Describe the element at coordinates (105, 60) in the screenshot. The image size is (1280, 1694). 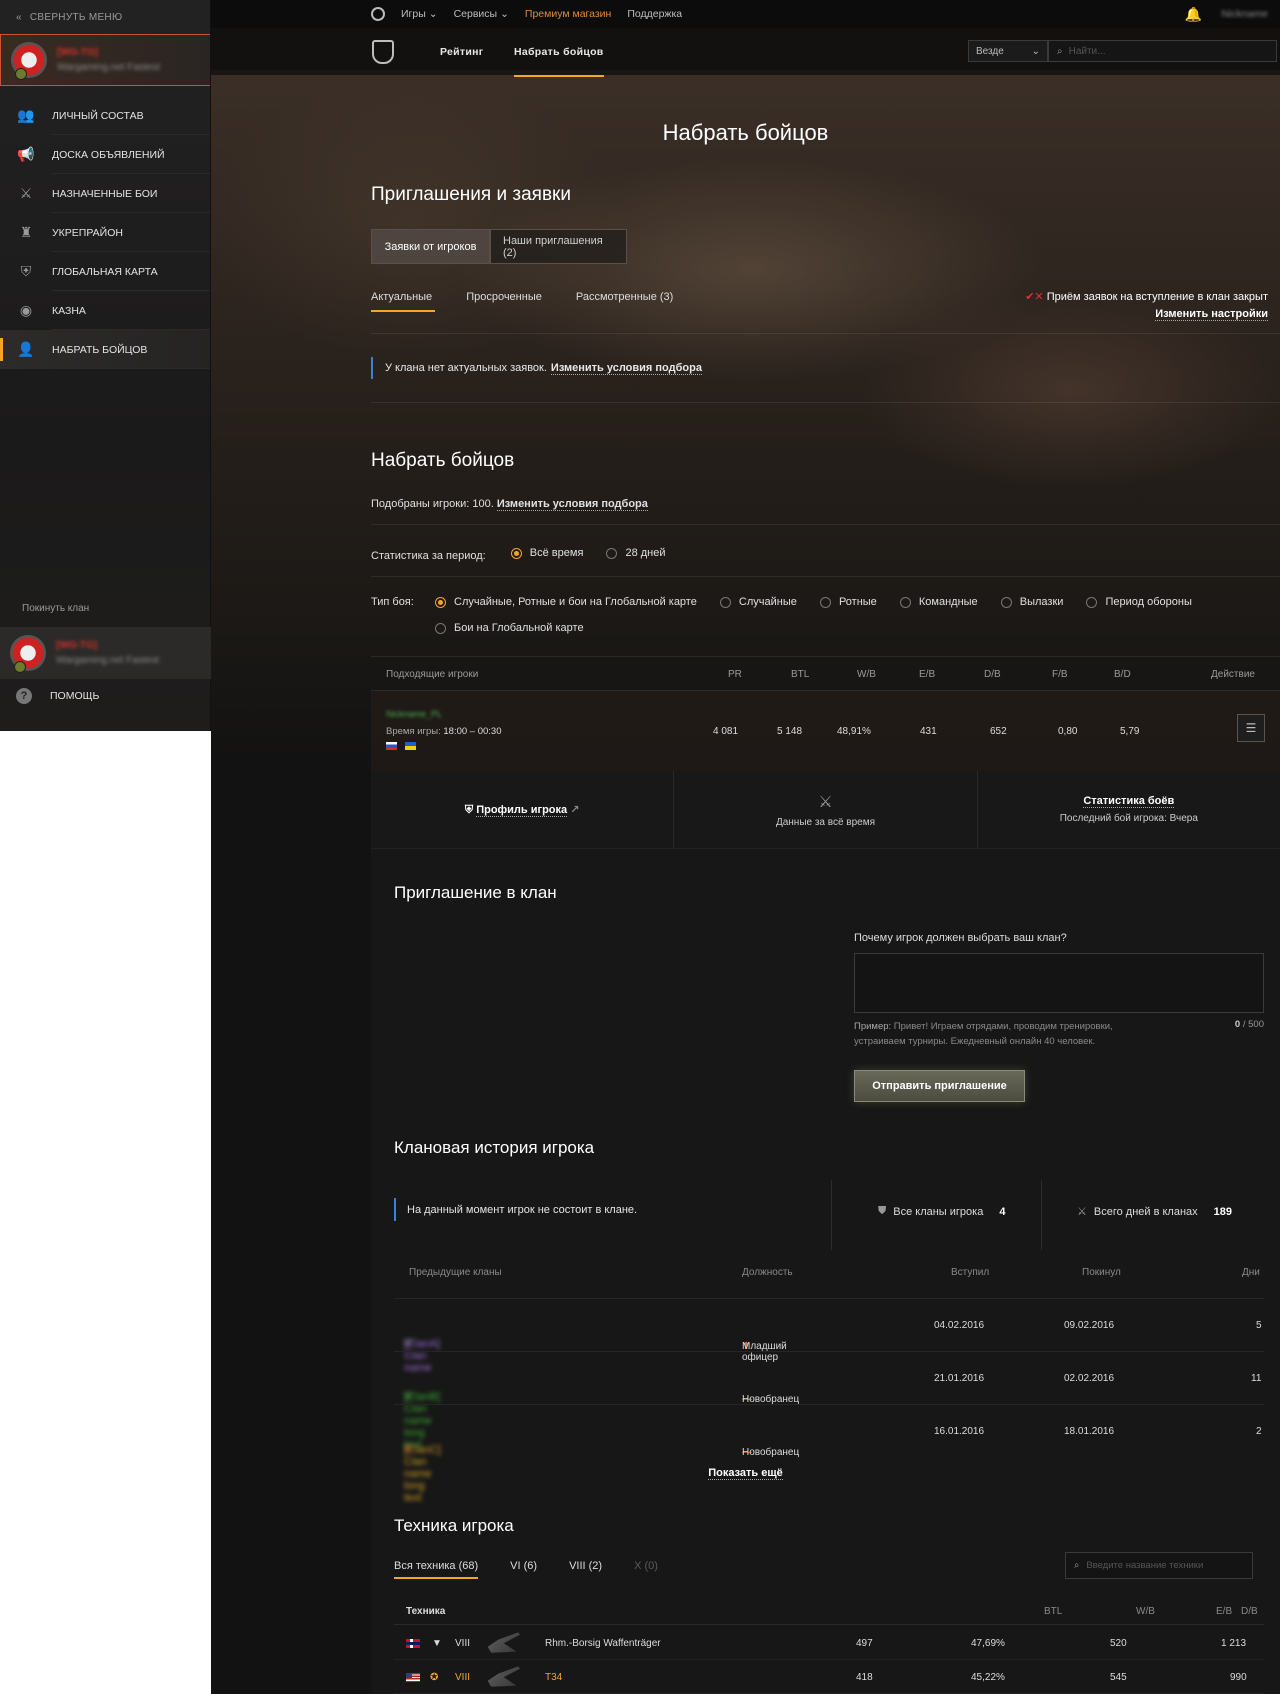
I see `clan-card: [WG-TG] Wargaming.net Fastest` at that location.